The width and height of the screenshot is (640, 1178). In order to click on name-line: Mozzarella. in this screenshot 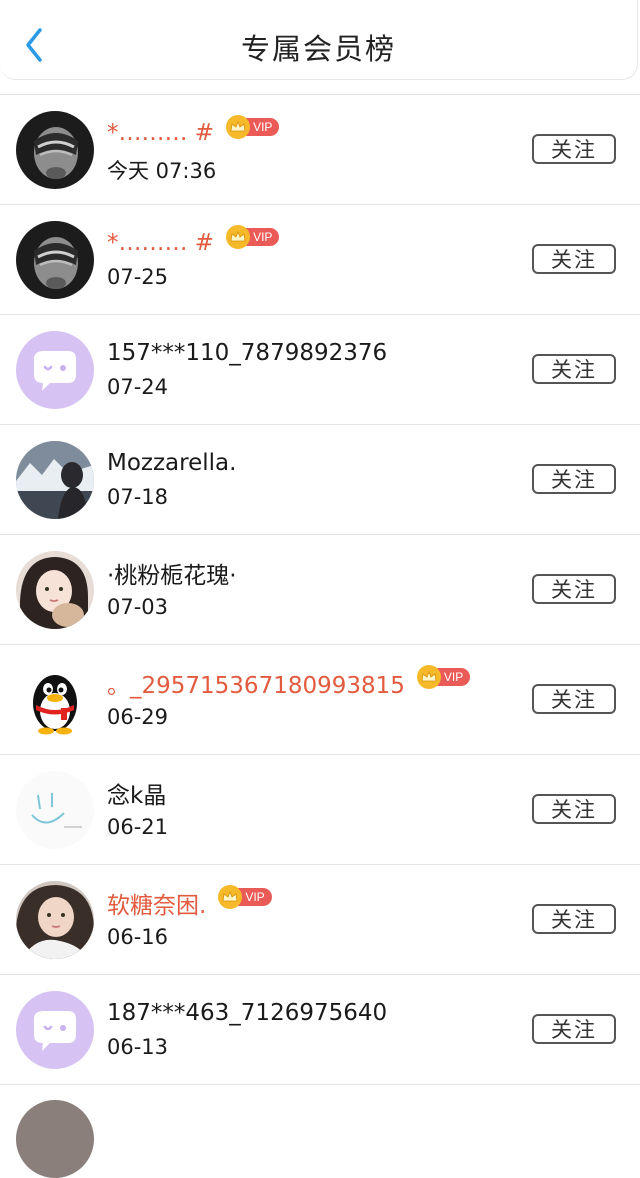, I will do `click(171, 463)`.